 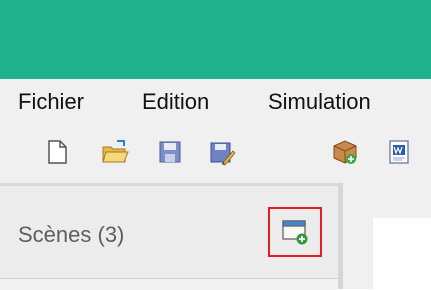 What do you see at coordinates (51, 102) in the screenshot?
I see `menu-fichier: Fichier` at bounding box center [51, 102].